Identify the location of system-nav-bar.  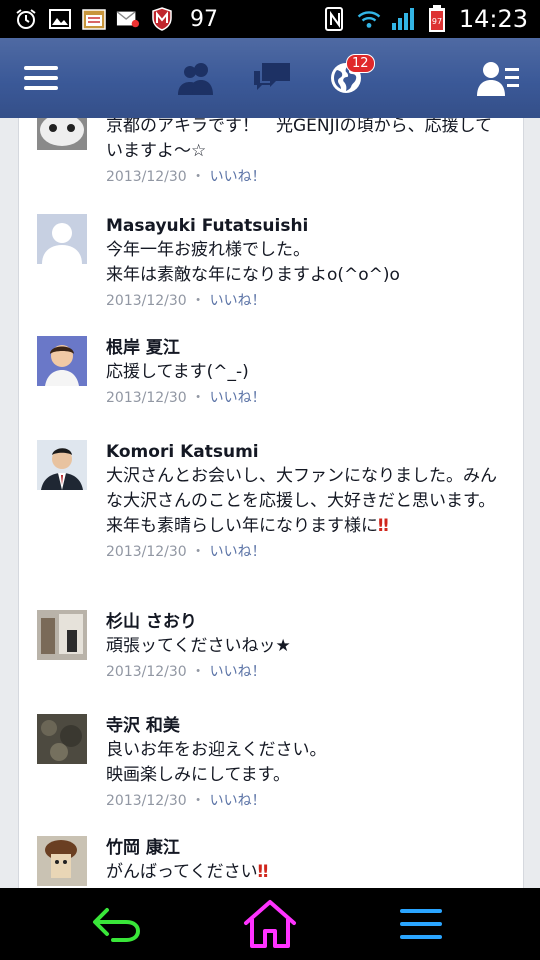
(270, 924).